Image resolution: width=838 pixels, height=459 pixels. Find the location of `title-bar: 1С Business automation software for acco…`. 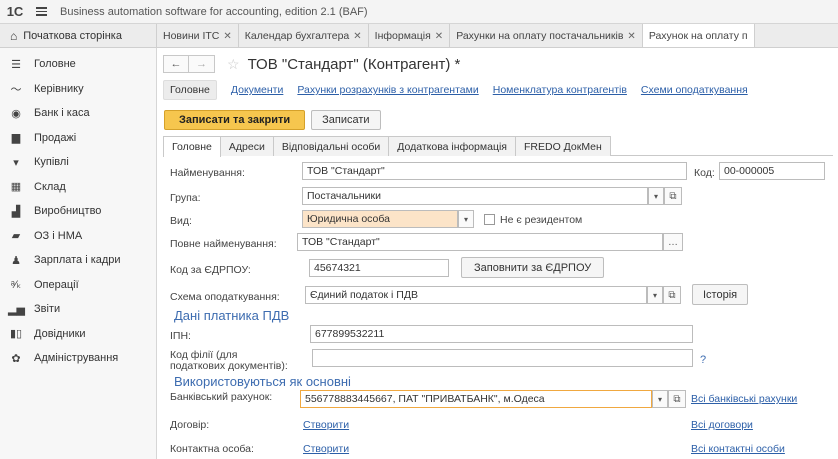

title-bar: 1С Business automation software for acco… is located at coordinates (419, 12).